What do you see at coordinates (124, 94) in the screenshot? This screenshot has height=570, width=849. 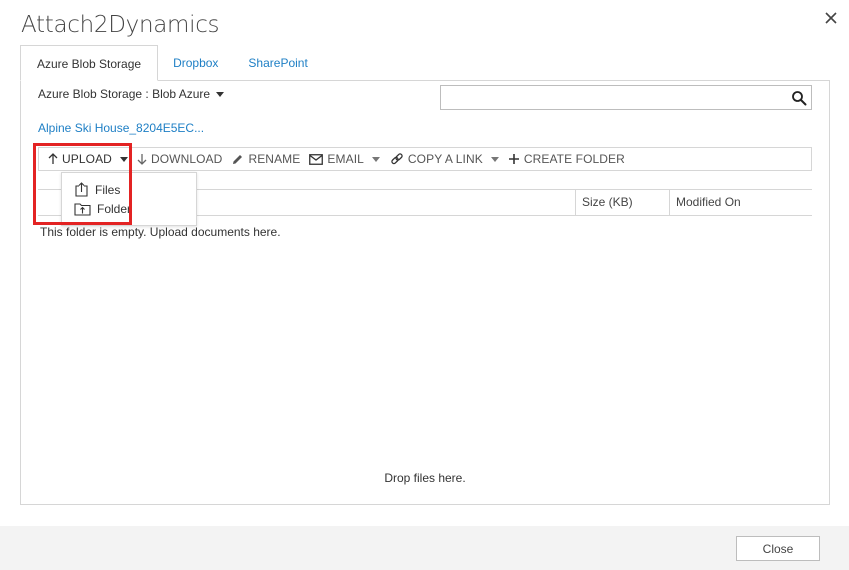 I see `storage-selector-label: Azure Blob Storage : Blob Azure` at bounding box center [124, 94].